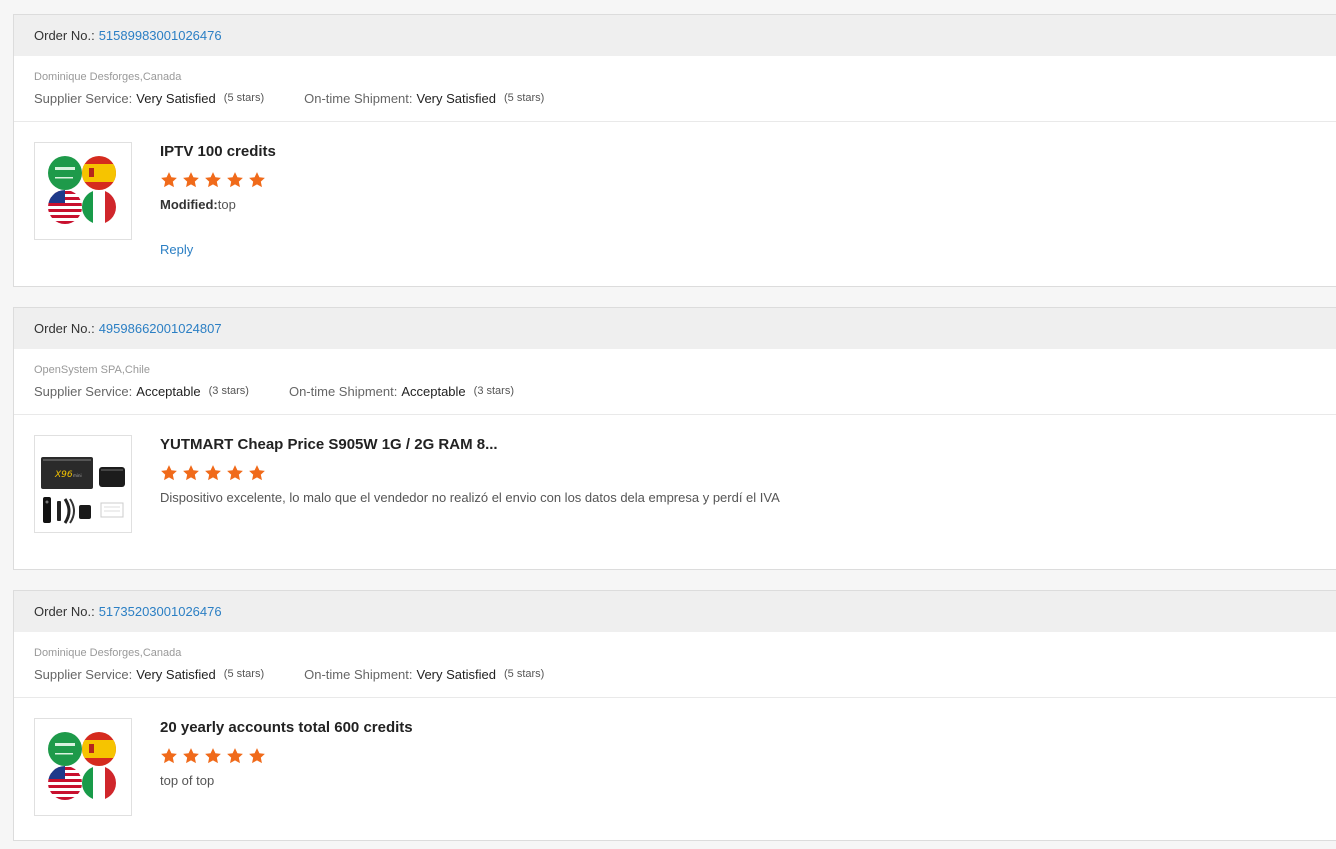 The height and width of the screenshot is (849, 1336). What do you see at coordinates (77, 475) in the screenshot?
I see `svg-text: mini` at bounding box center [77, 475].